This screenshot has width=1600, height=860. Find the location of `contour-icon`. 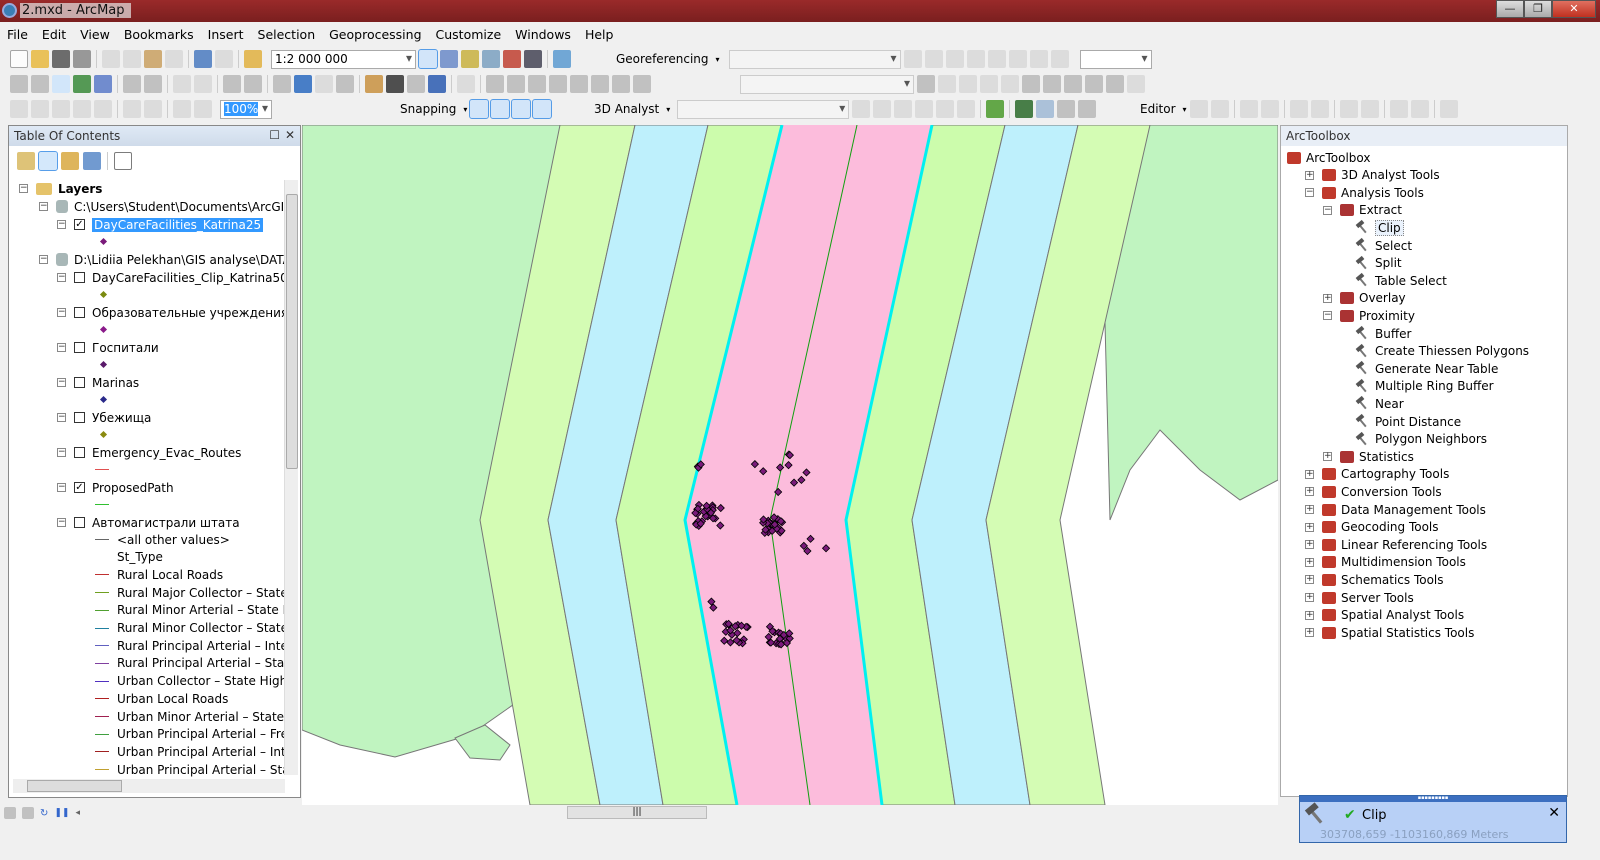

contour-icon is located at coordinates (947, 84).